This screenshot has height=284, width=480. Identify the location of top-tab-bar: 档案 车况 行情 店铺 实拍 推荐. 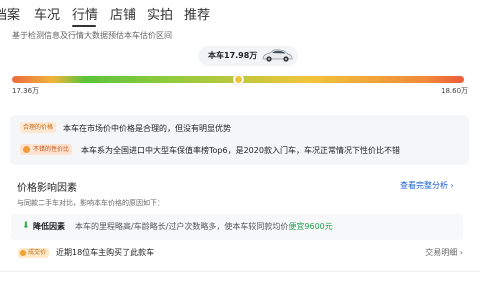
(240, 15).